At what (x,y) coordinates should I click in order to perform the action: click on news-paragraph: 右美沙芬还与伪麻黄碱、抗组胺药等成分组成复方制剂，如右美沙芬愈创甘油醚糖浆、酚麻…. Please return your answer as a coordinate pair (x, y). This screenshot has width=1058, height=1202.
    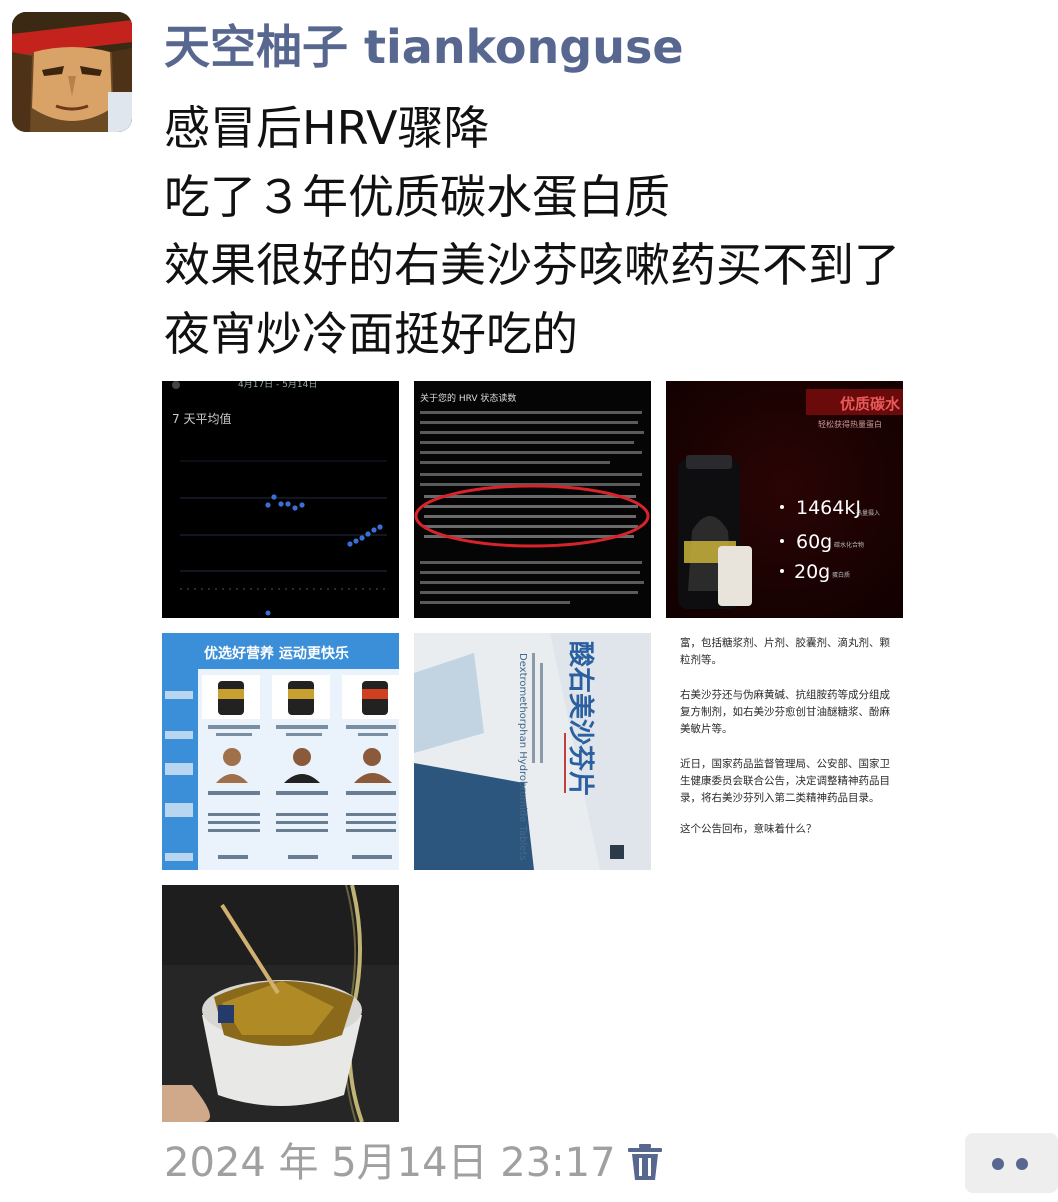
    Looking at the image, I should click on (785, 712).